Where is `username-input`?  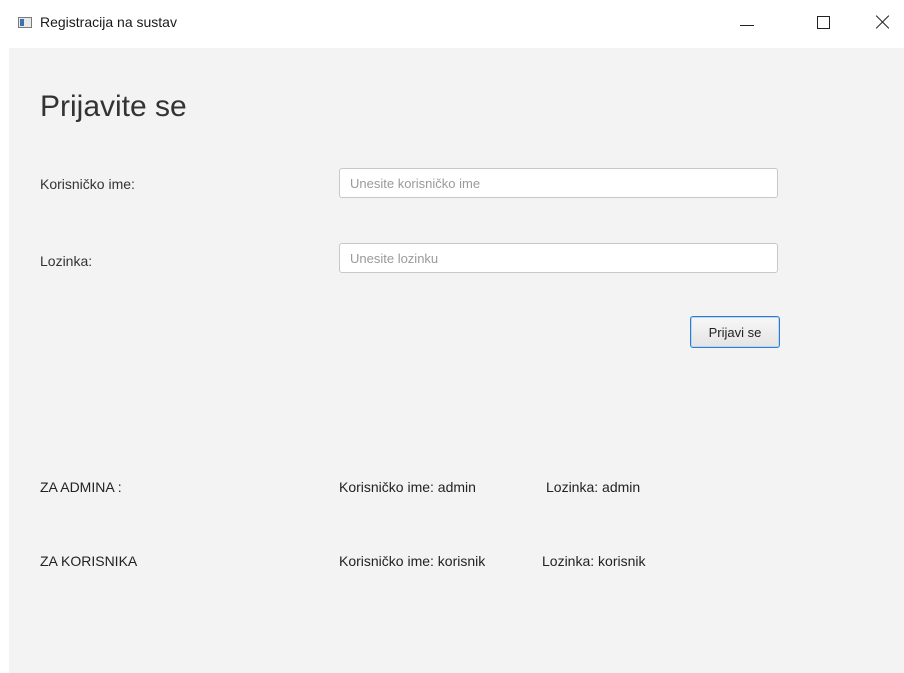
username-input is located at coordinates (558, 183).